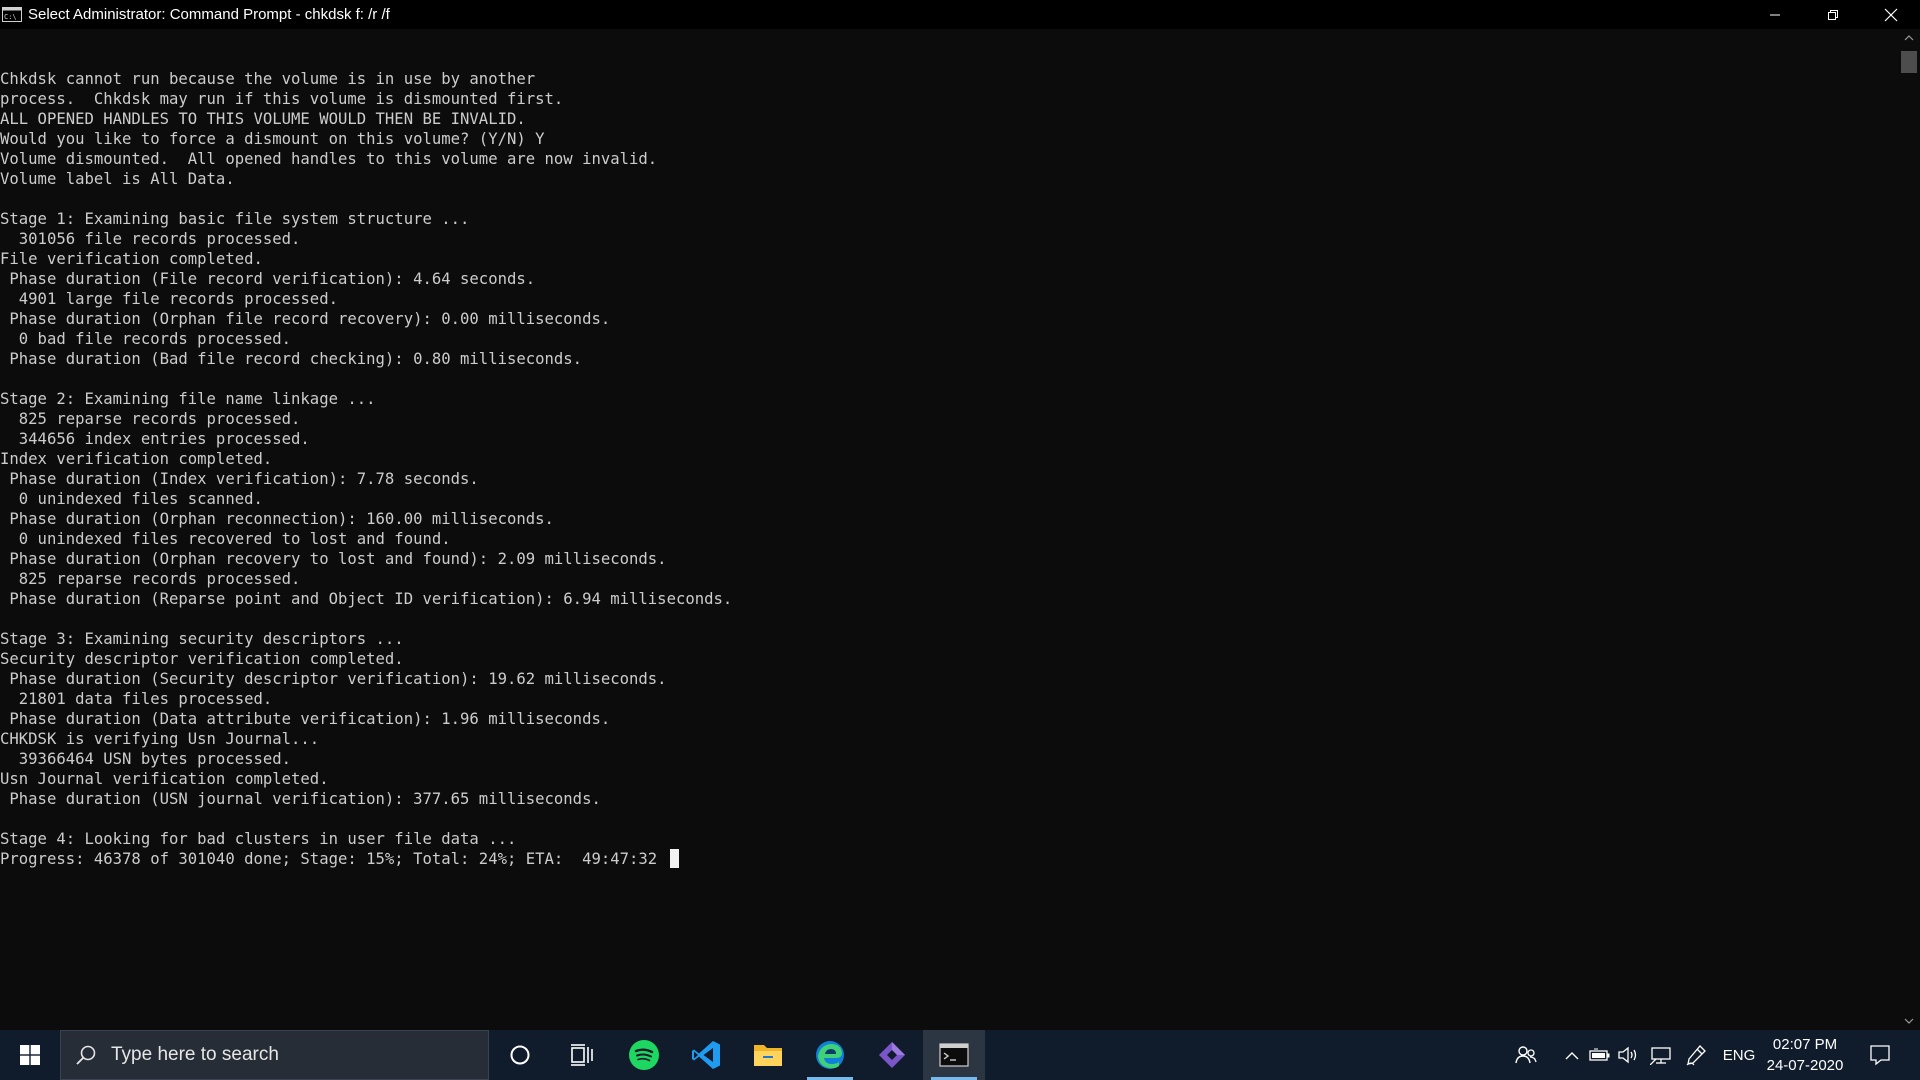  I want to click on svg-text: C:\, so click(10, 17).